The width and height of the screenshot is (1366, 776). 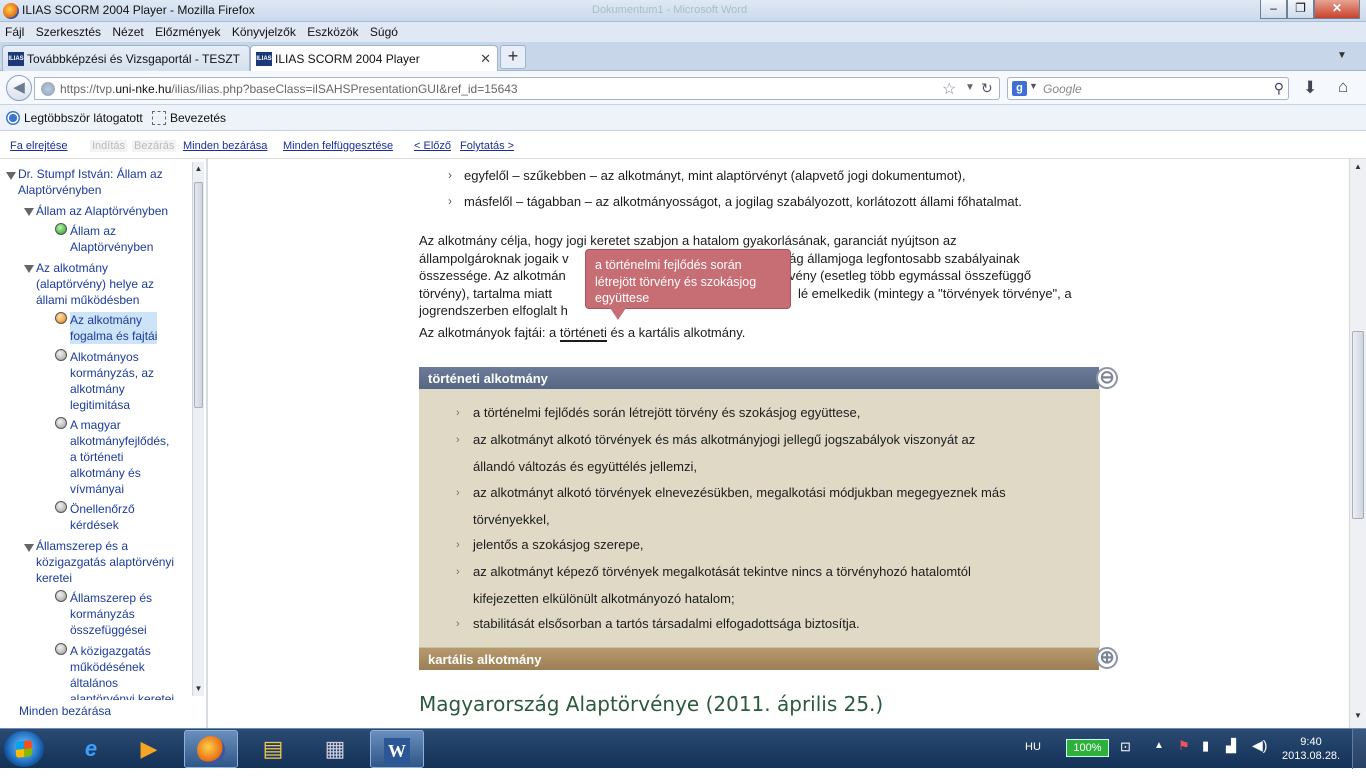 What do you see at coordinates (38, 146) in the screenshot?
I see `hide-tree-link: Fa elrejtése` at bounding box center [38, 146].